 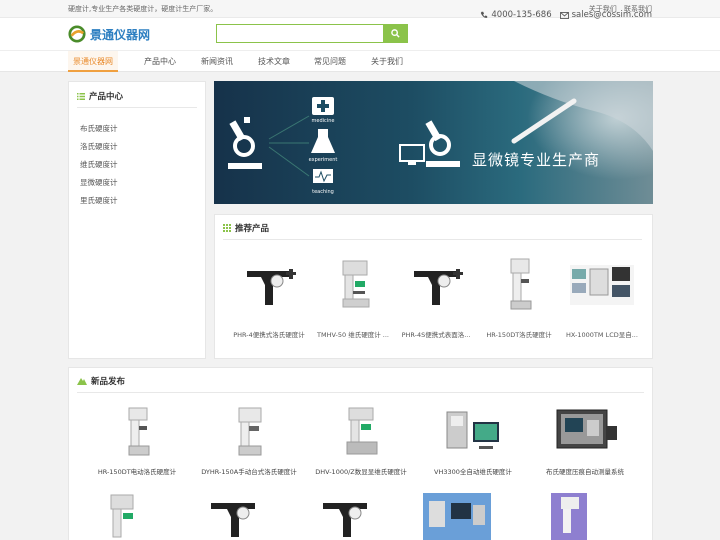 I want to click on phone-icon, so click(x=484, y=14).